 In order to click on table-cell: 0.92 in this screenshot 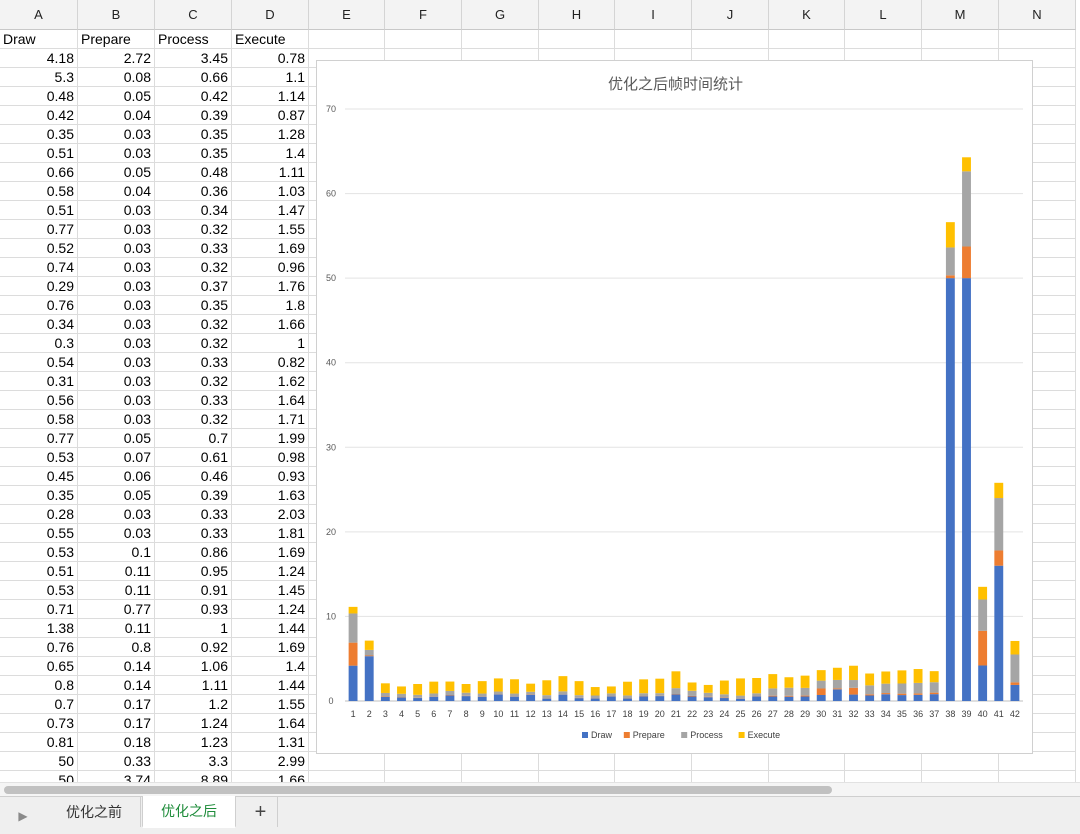, I will do `click(193, 647)`.